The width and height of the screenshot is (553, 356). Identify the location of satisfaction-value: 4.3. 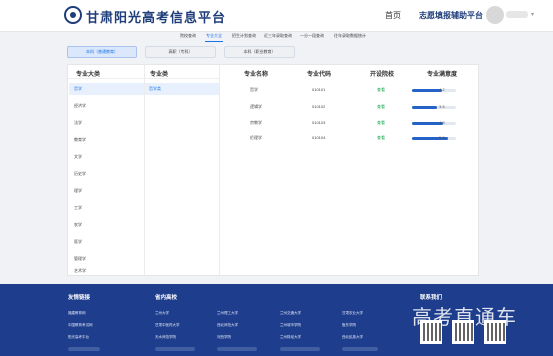
(442, 122).